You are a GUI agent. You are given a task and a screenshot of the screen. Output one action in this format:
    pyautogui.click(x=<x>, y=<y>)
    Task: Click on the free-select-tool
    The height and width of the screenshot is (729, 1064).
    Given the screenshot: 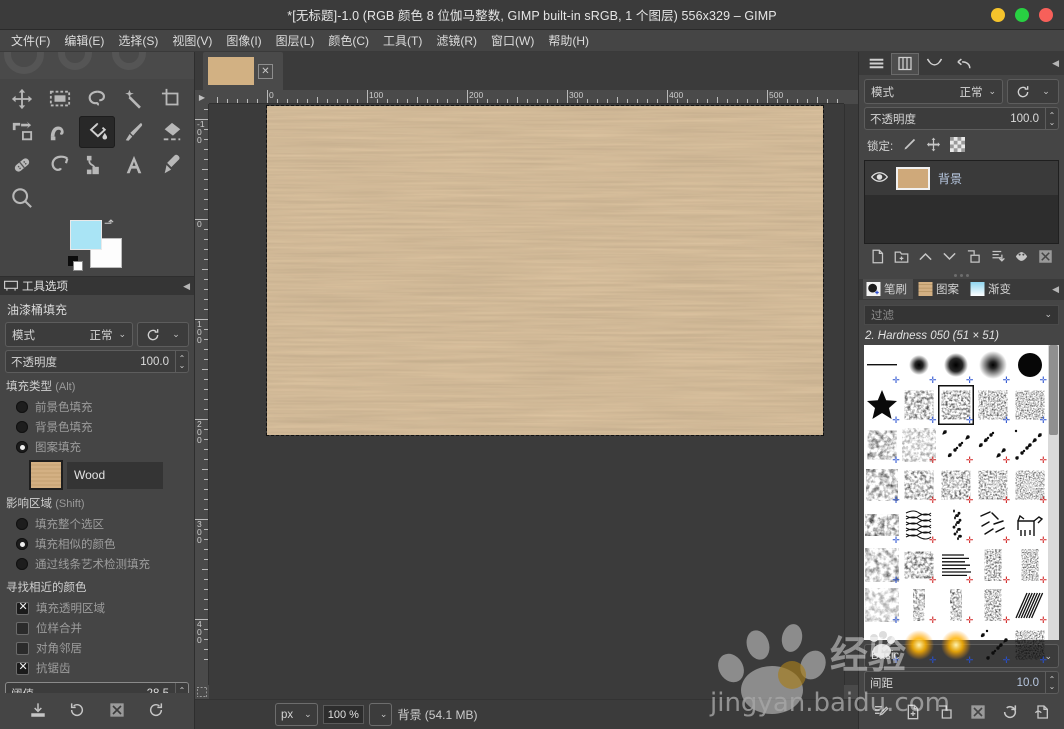 What is the action you would take?
    pyautogui.click(x=97, y=99)
    